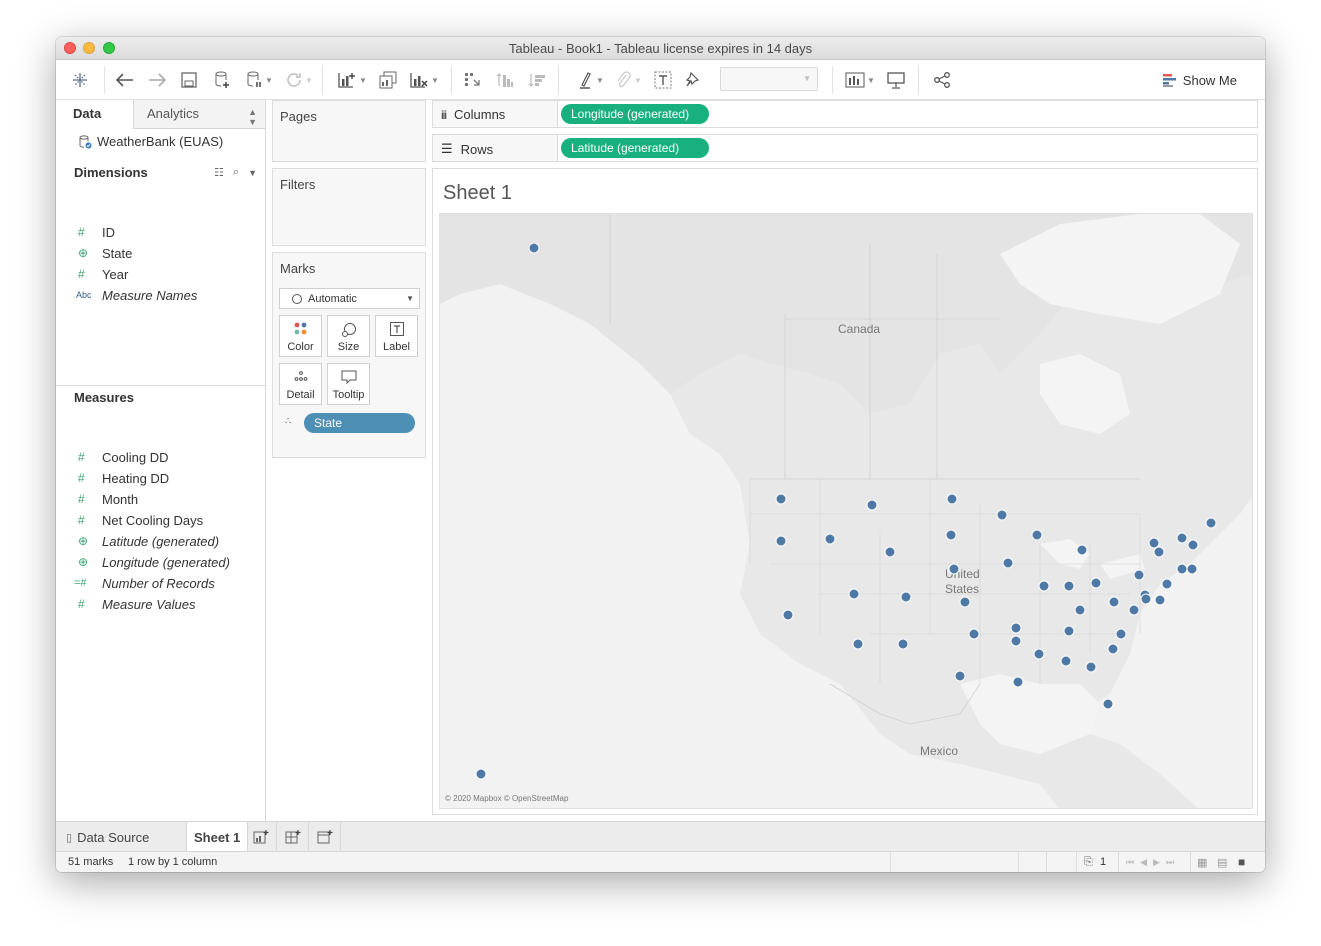 The image size is (1321, 946). Describe the element at coordinates (138, 520) in the screenshot. I see `field-net-cooling-days: # Net Cooling Days` at that location.